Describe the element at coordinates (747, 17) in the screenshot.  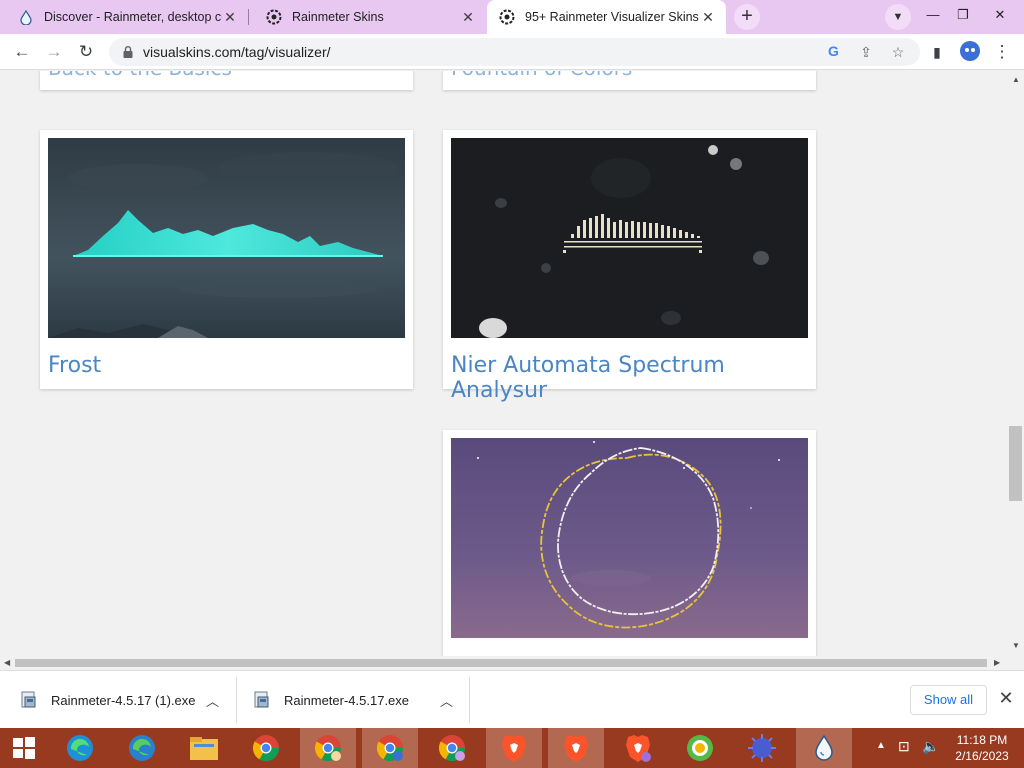
I see `new-tab-button: +` at that location.